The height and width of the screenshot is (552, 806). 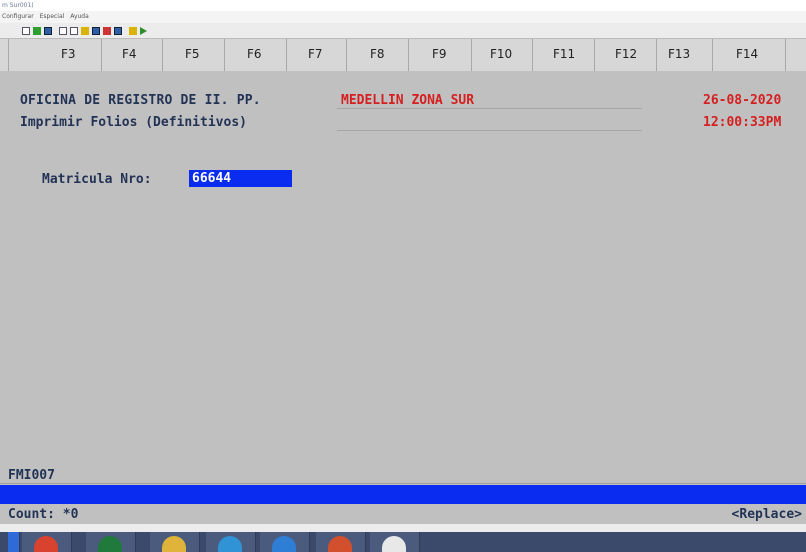 What do you see at coordinates (403, 55) in the screenshot?
I see `function-key-bar: F3 F4 F5 F6 F7 F8 F9 F10 F11 F12 F13 F14` at bounding box center [403, 55].